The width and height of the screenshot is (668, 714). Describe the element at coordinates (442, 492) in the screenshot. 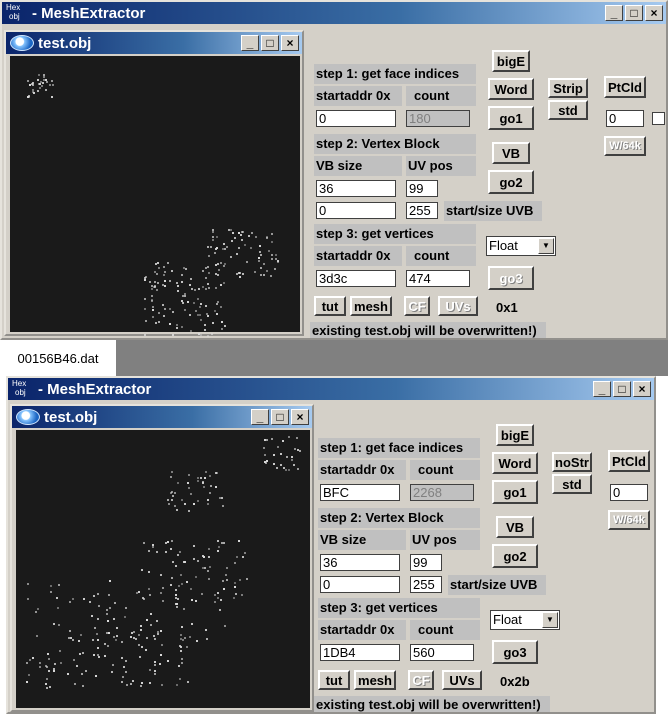

I see `count-input: 2268` at that location.